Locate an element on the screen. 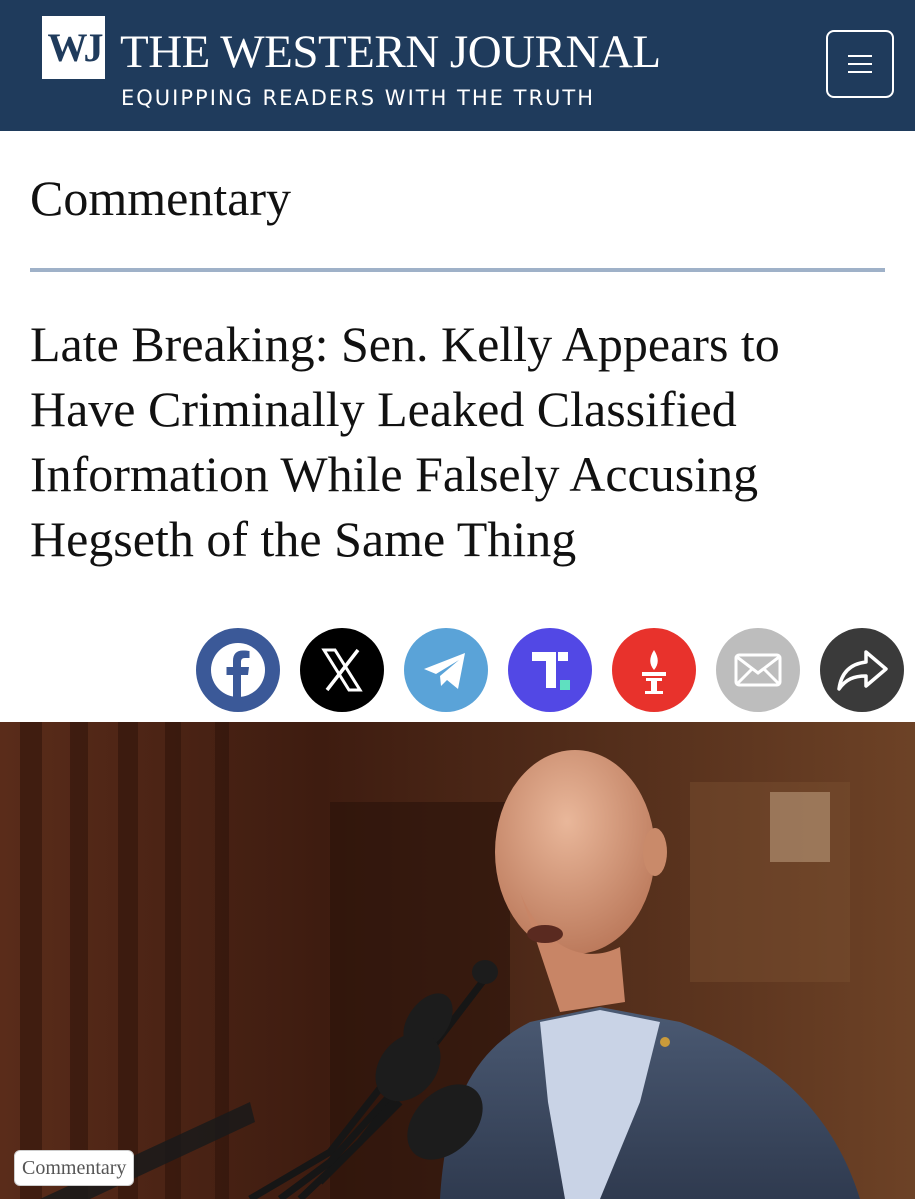  hamburger-menu-icon is located at coordinates (860, 56).